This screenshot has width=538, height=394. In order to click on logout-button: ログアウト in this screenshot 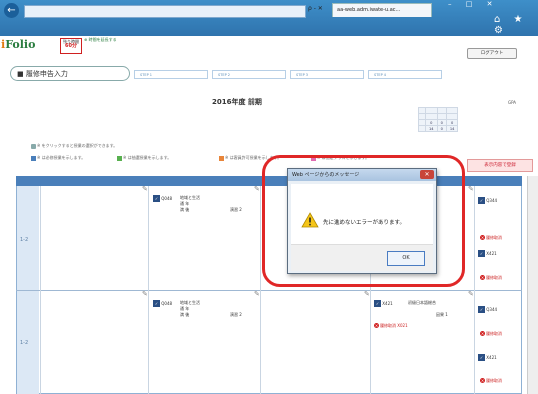, I will do `click(492, 53)`.